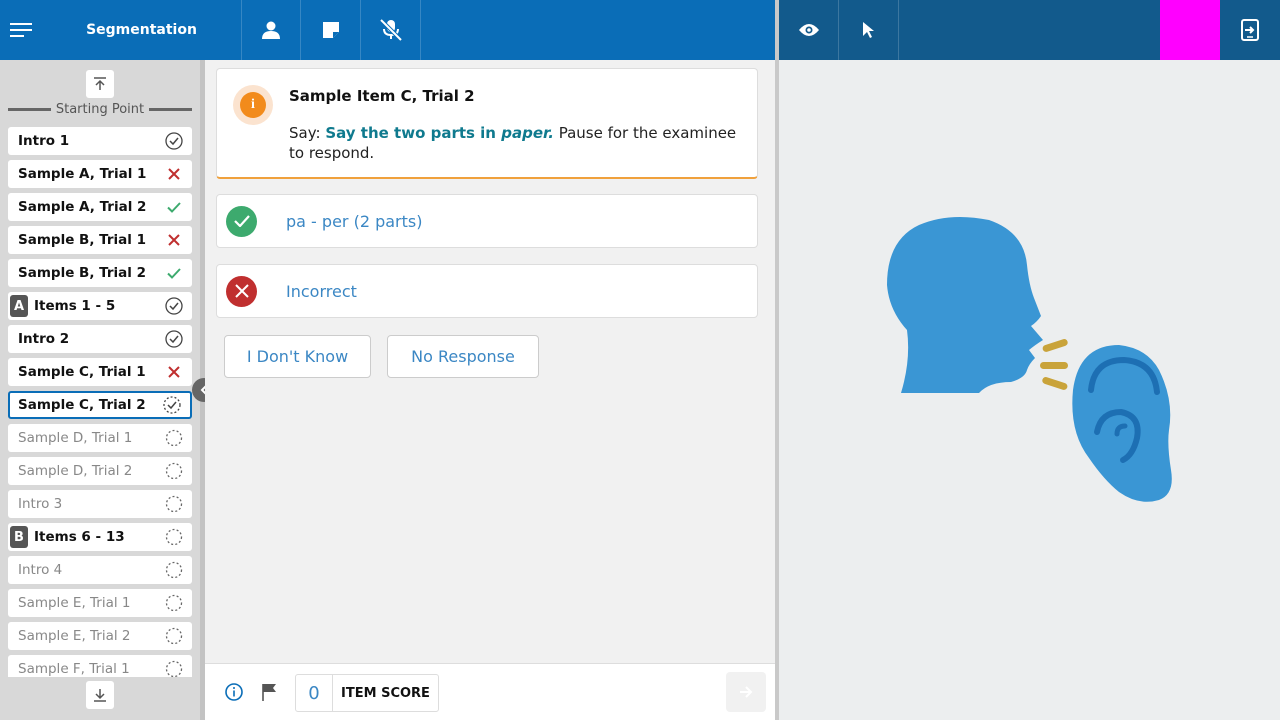 The width and height of the screenshot is (1280, 720). I want to click on sidebar-item-label: Sample B, Trial 2, so click(82, 273).